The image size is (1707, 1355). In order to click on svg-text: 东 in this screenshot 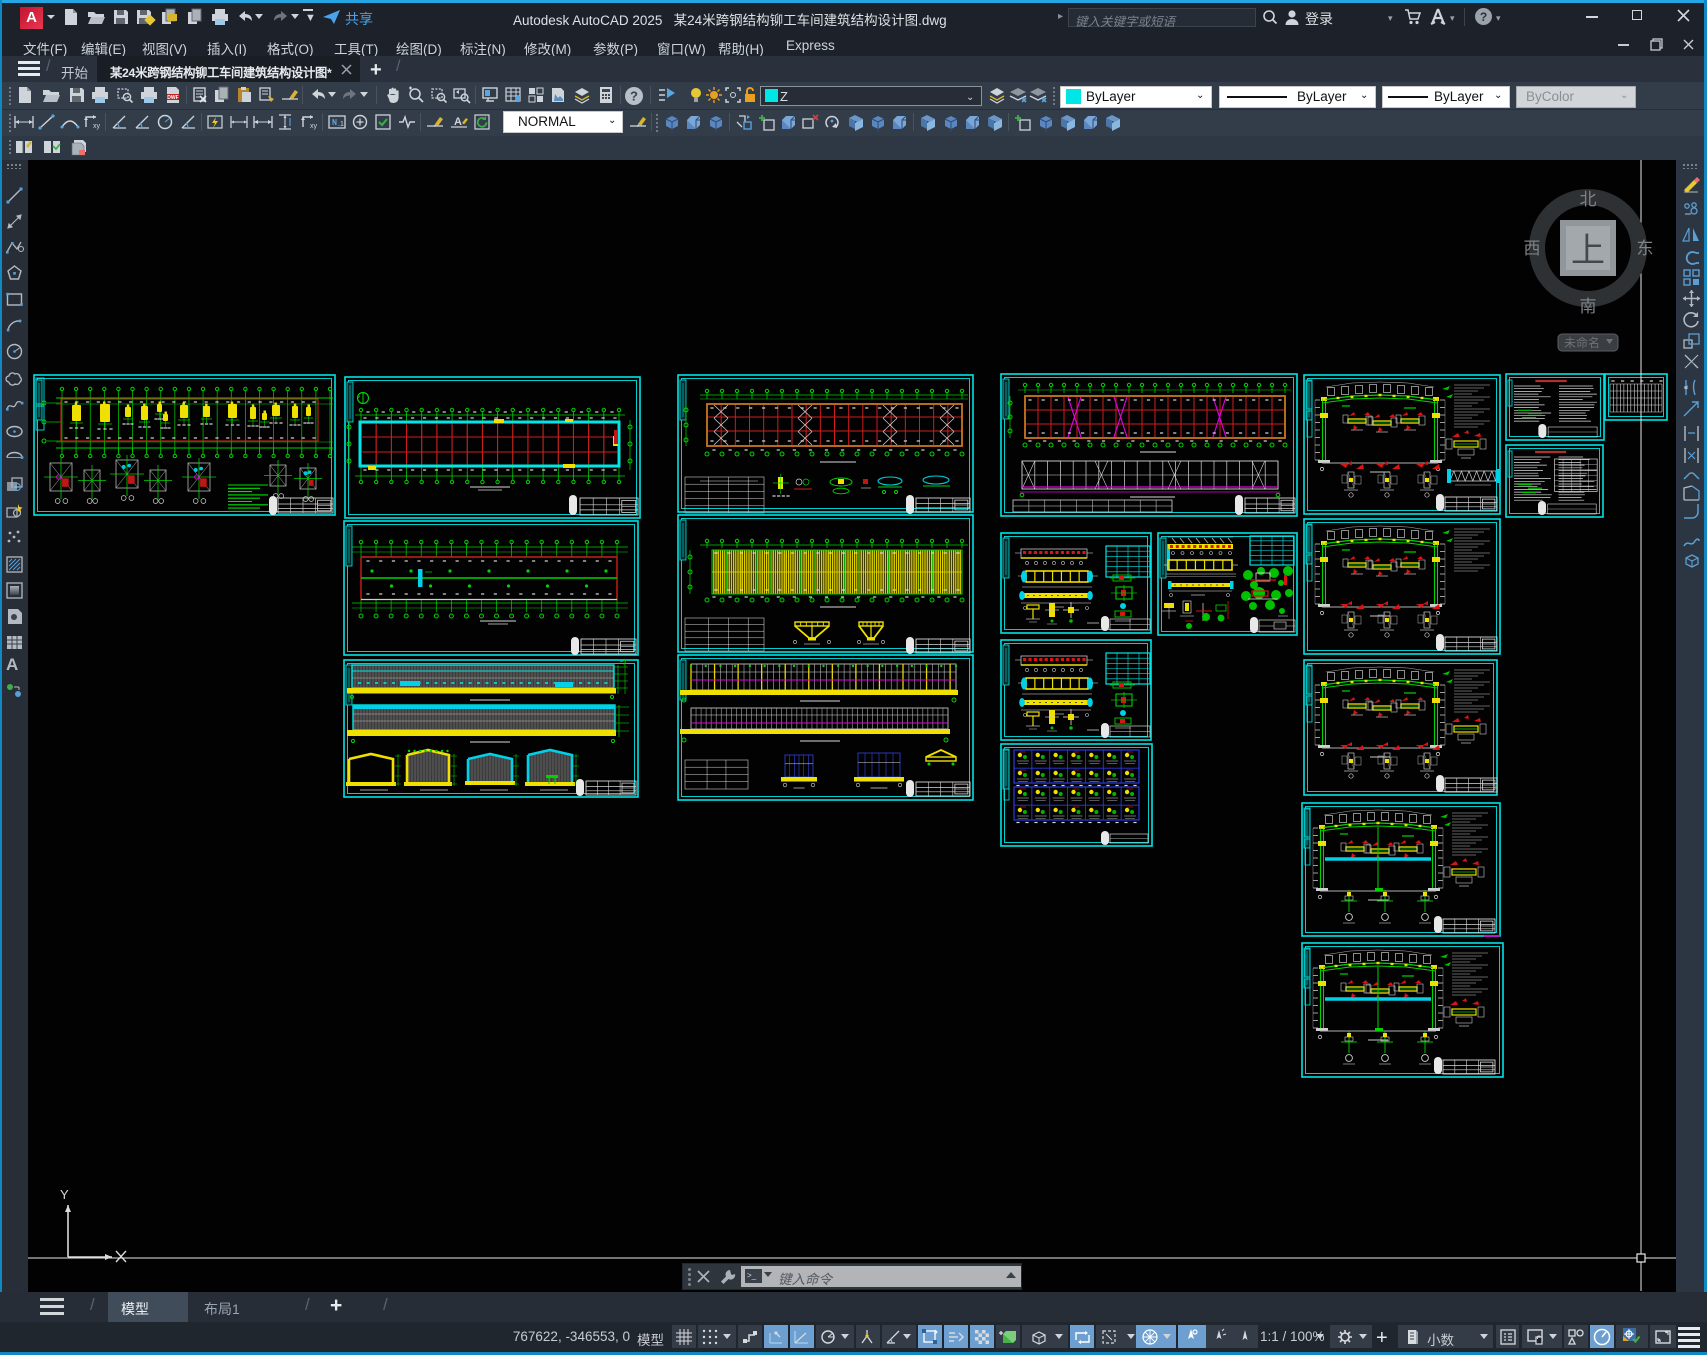, I will do `click(1645, 248)`.